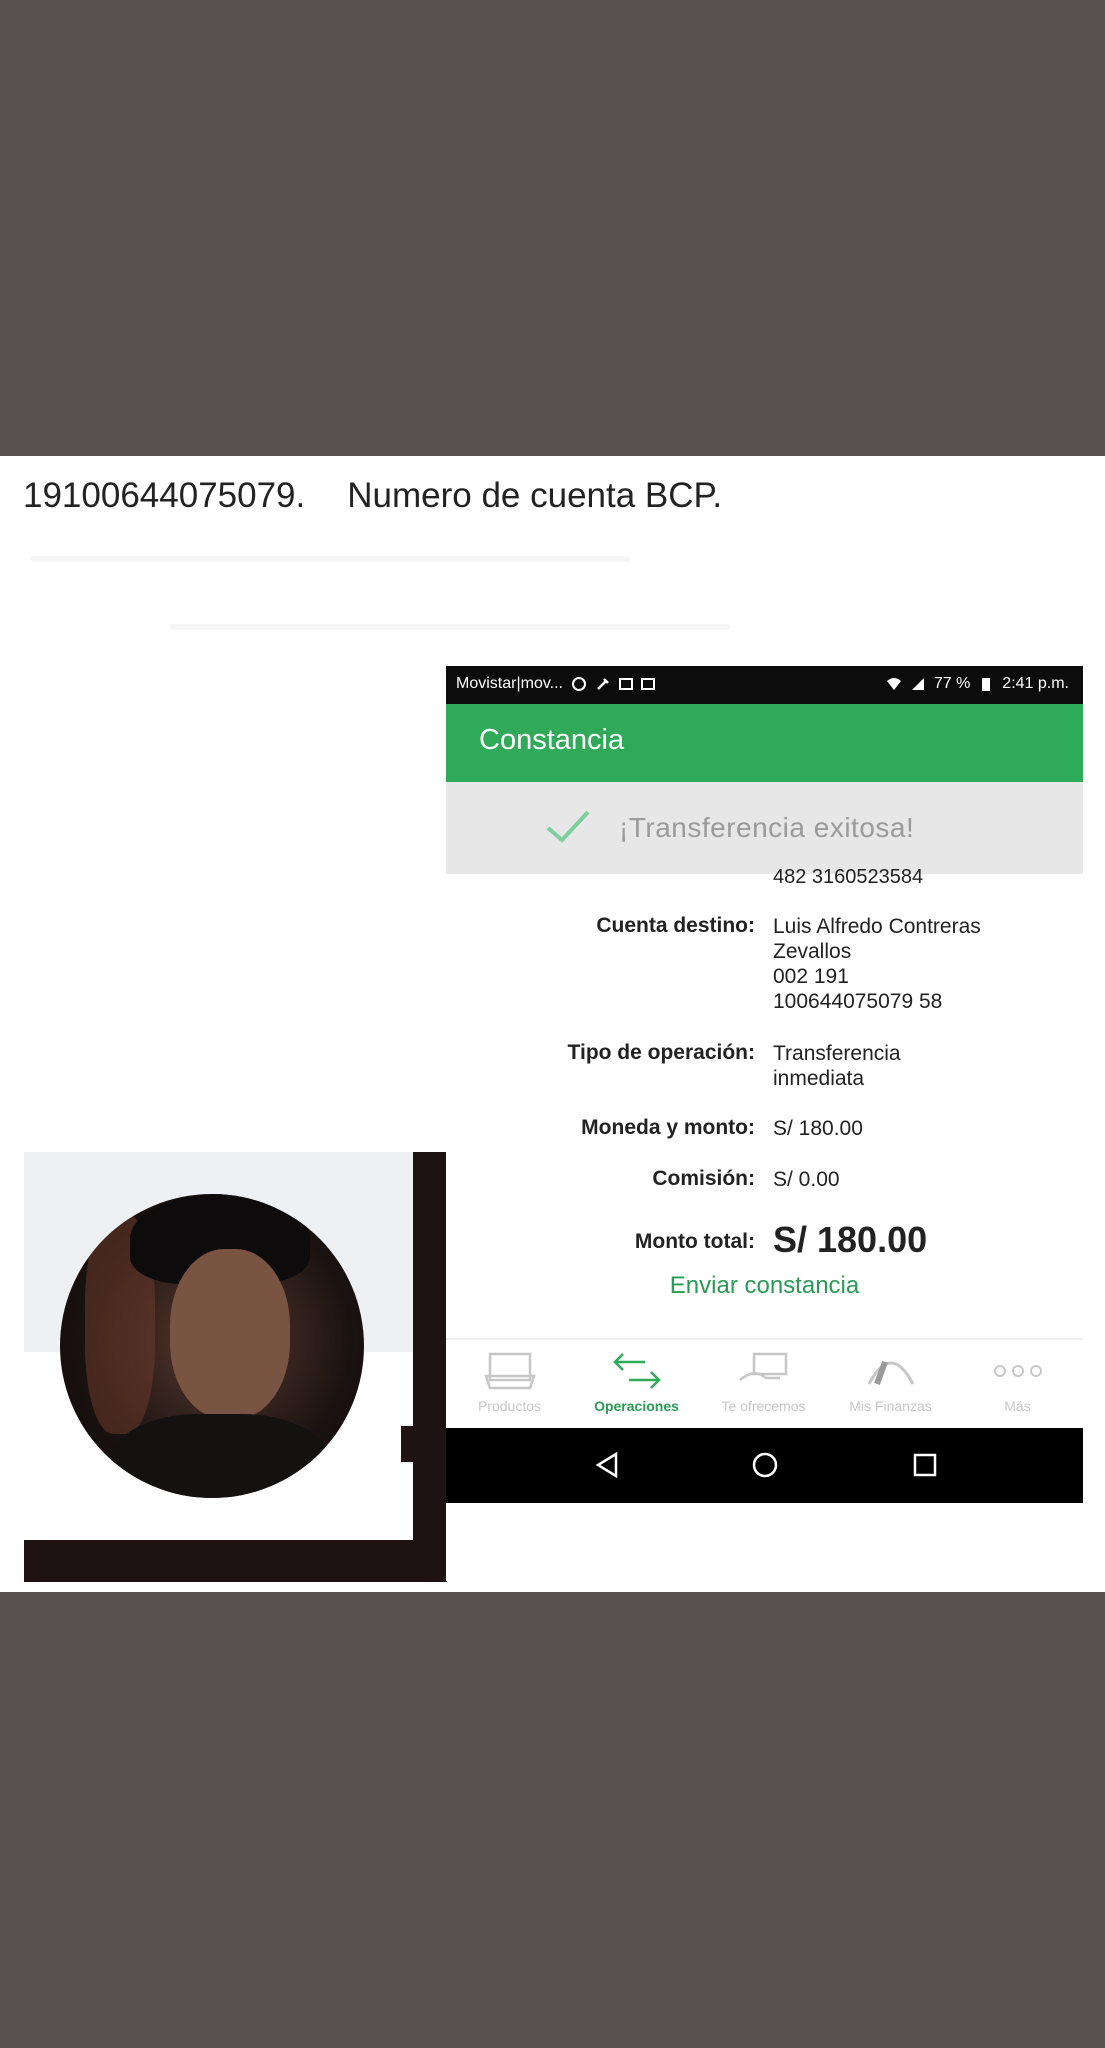  I want to click on caption: 19100644075079. Numero de cuenta BCP., so click(372, 496).